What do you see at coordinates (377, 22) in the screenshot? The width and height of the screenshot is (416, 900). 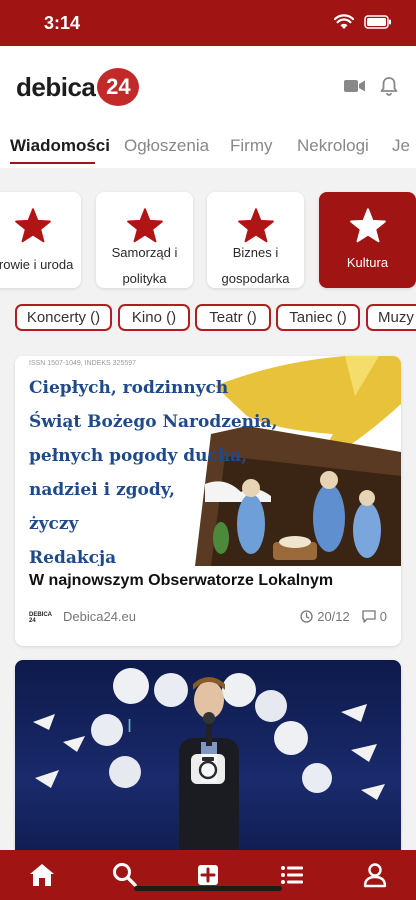 I see `battery-icon` at bounding box center [377, 22].